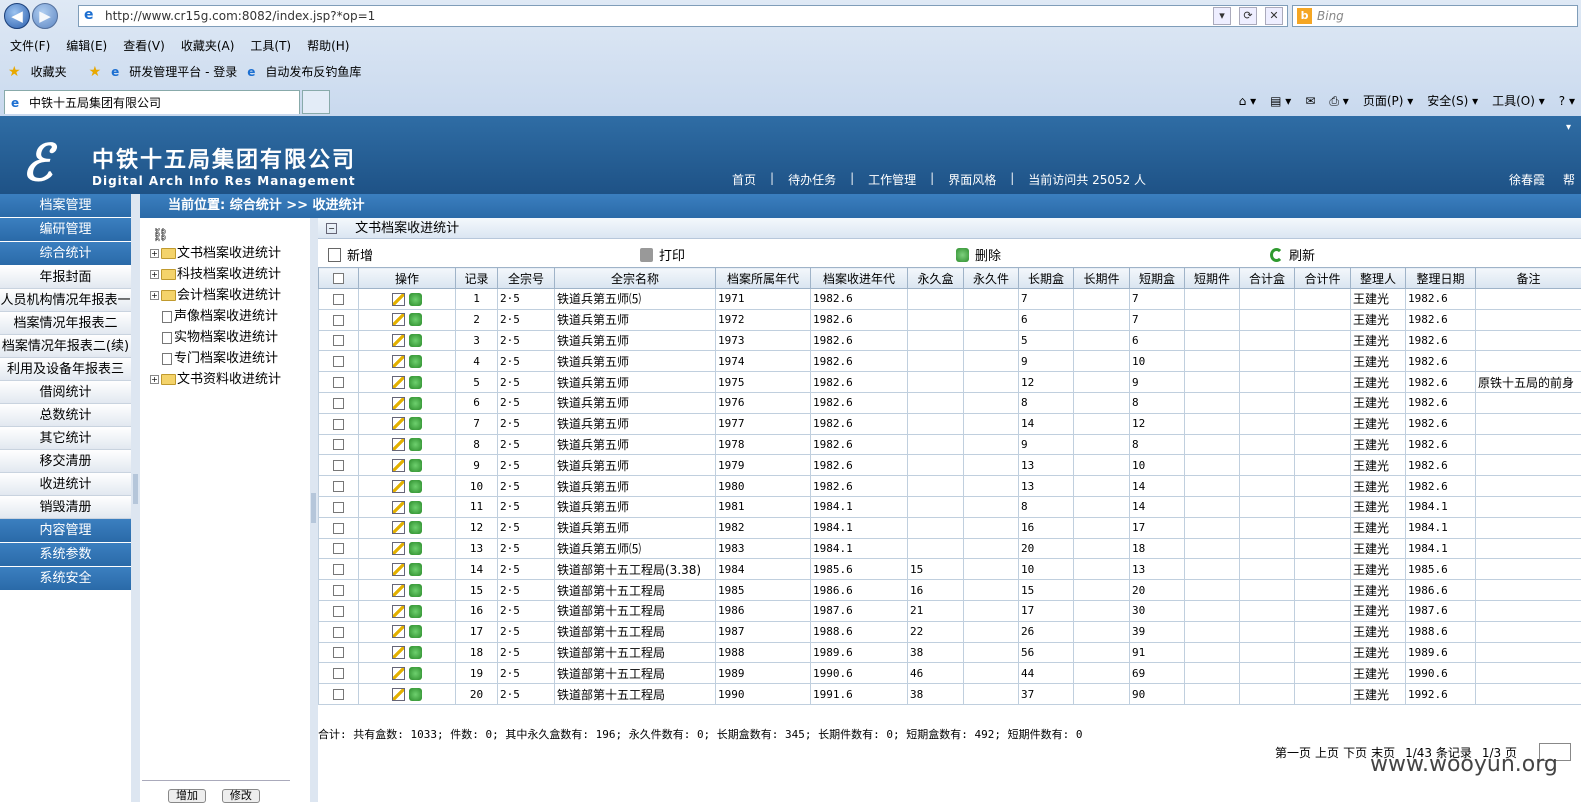 Image resolution: width=1581 pixels, height=803 pixels. What do you see at coordinates (45, 16) in the screenshot?
I see `forward-button: ▶` at bounding box center [45, 16].